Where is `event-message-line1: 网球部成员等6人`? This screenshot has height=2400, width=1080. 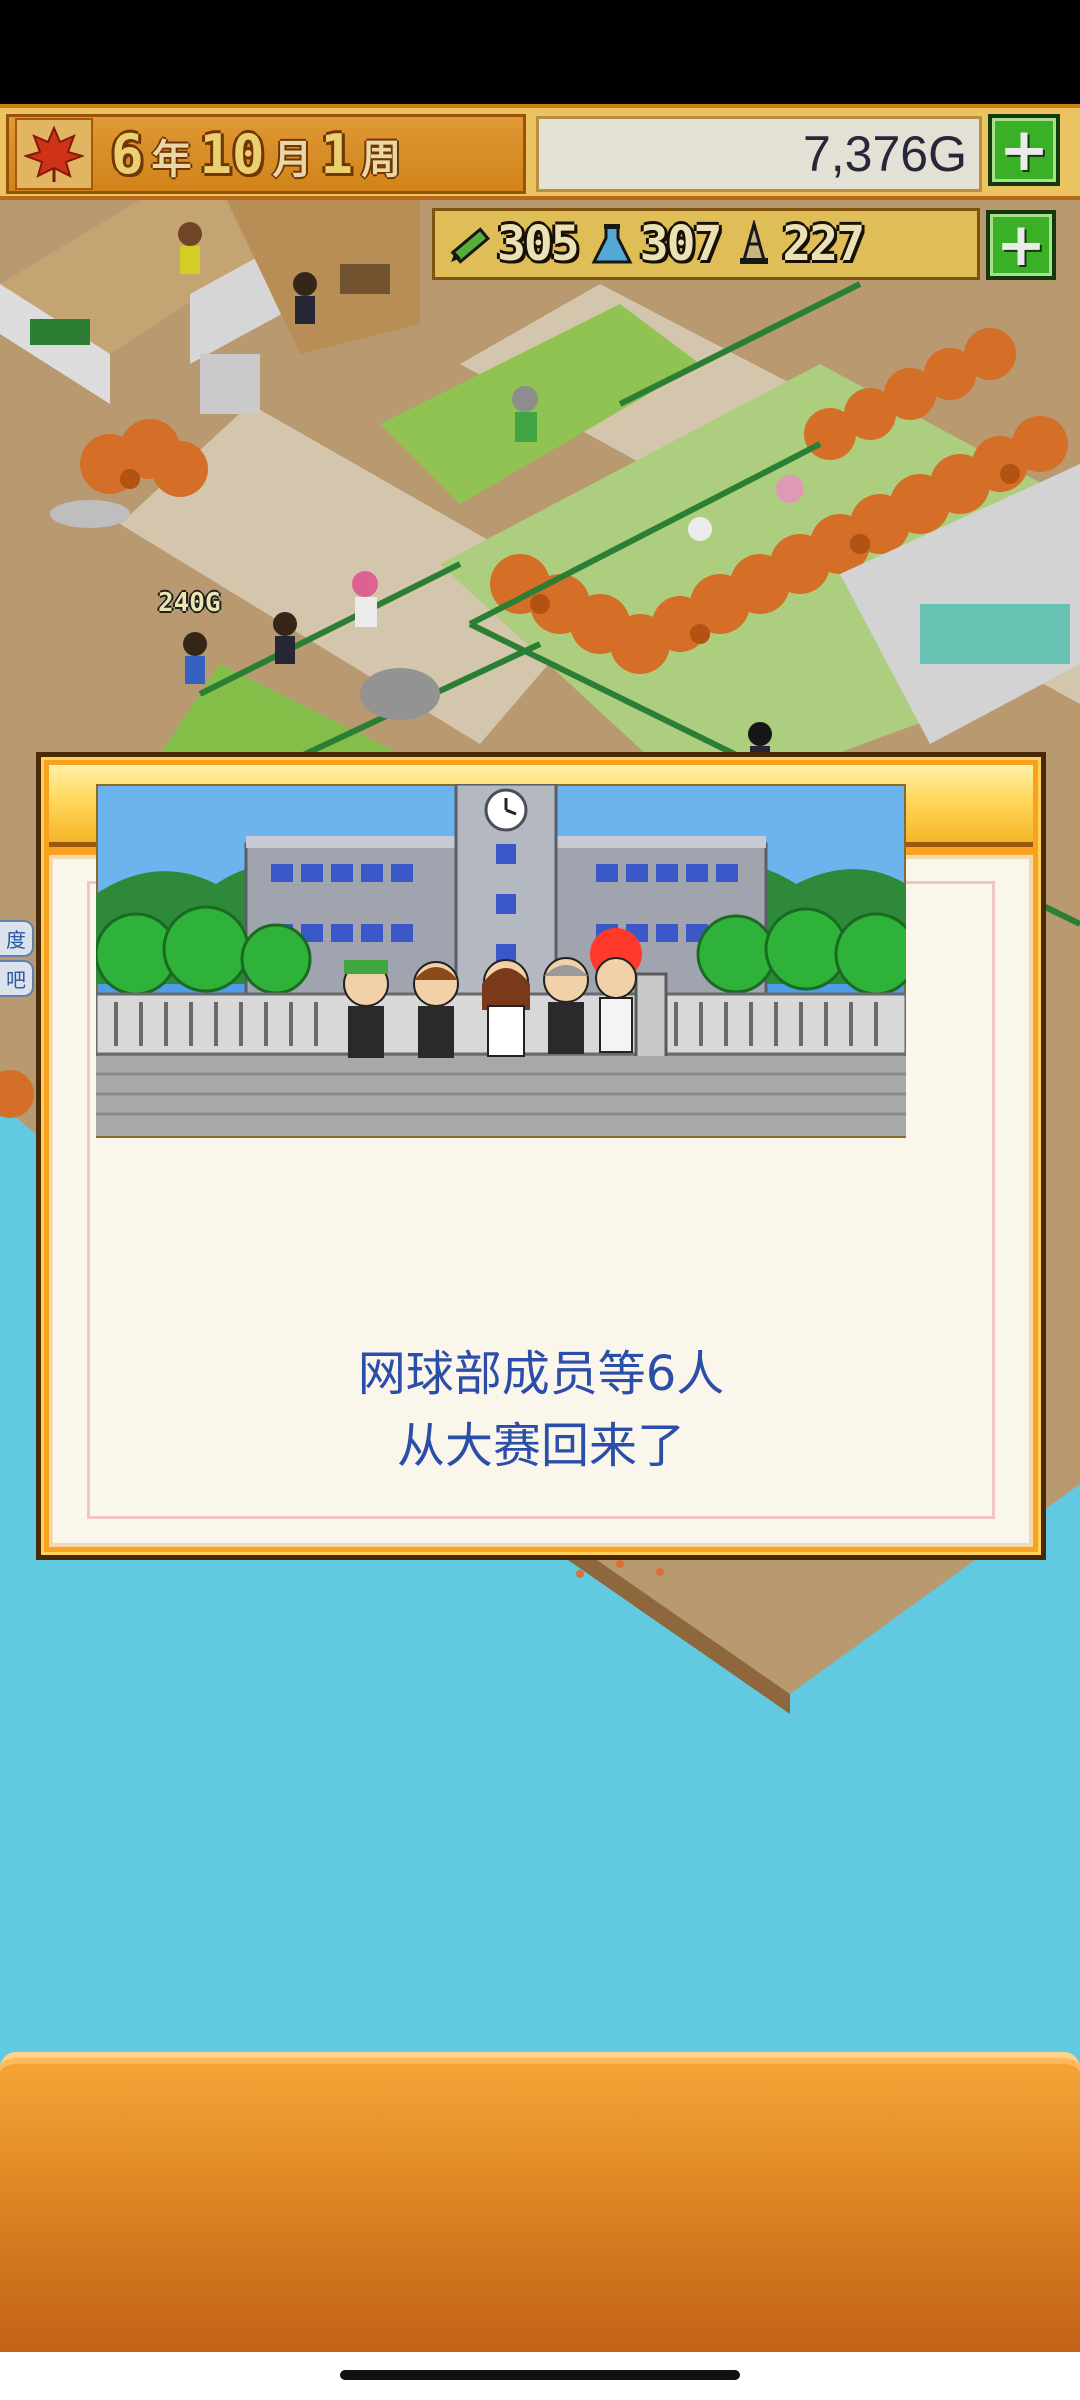 event-message-line1: 网球部成员等6人 is located at coordinates (541, 1374).